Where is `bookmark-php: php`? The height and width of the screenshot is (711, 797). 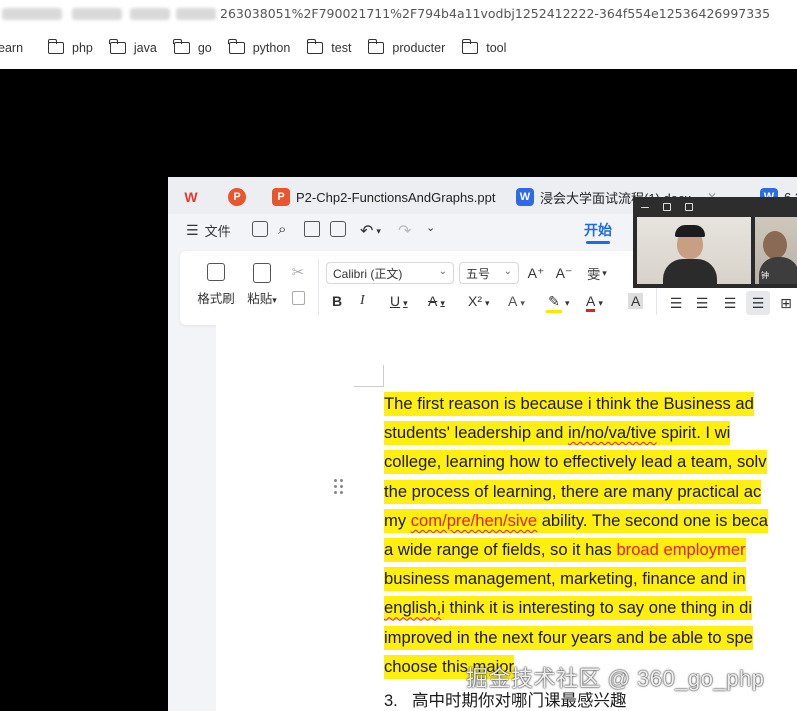 bookmark-php: php is located at coordinates (70, 48).